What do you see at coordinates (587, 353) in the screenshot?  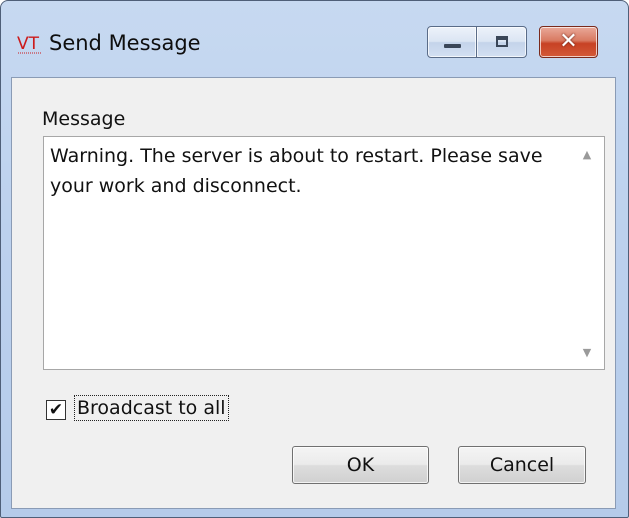 I see `scroll-down-icon: ▼` at bounding box center [587, 353].